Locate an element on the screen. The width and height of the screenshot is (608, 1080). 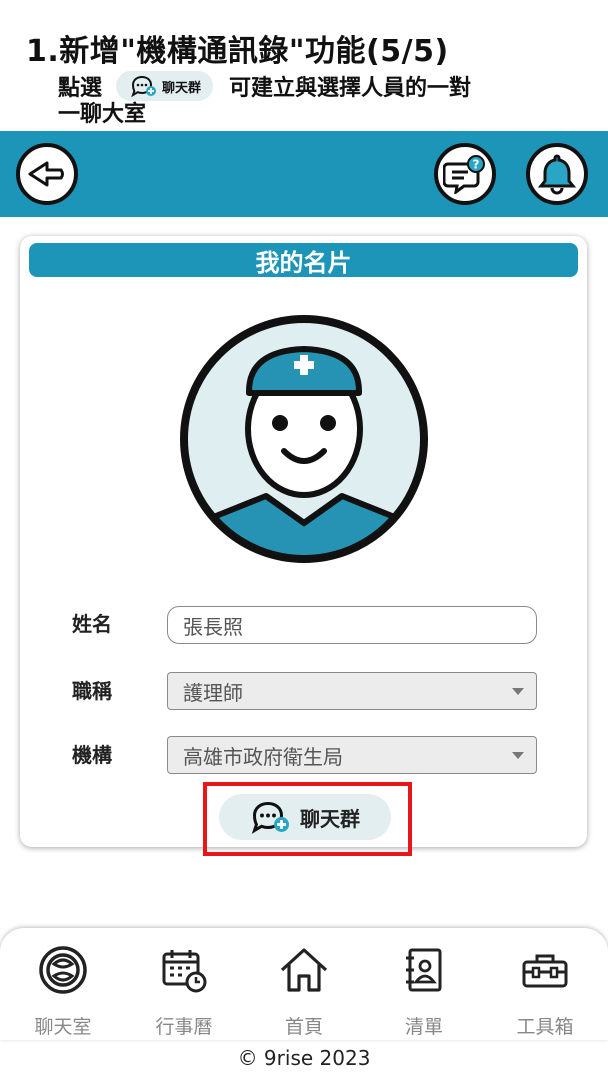
nav-item-chat-room: 聊天室 is located at coordinates (63, 988).